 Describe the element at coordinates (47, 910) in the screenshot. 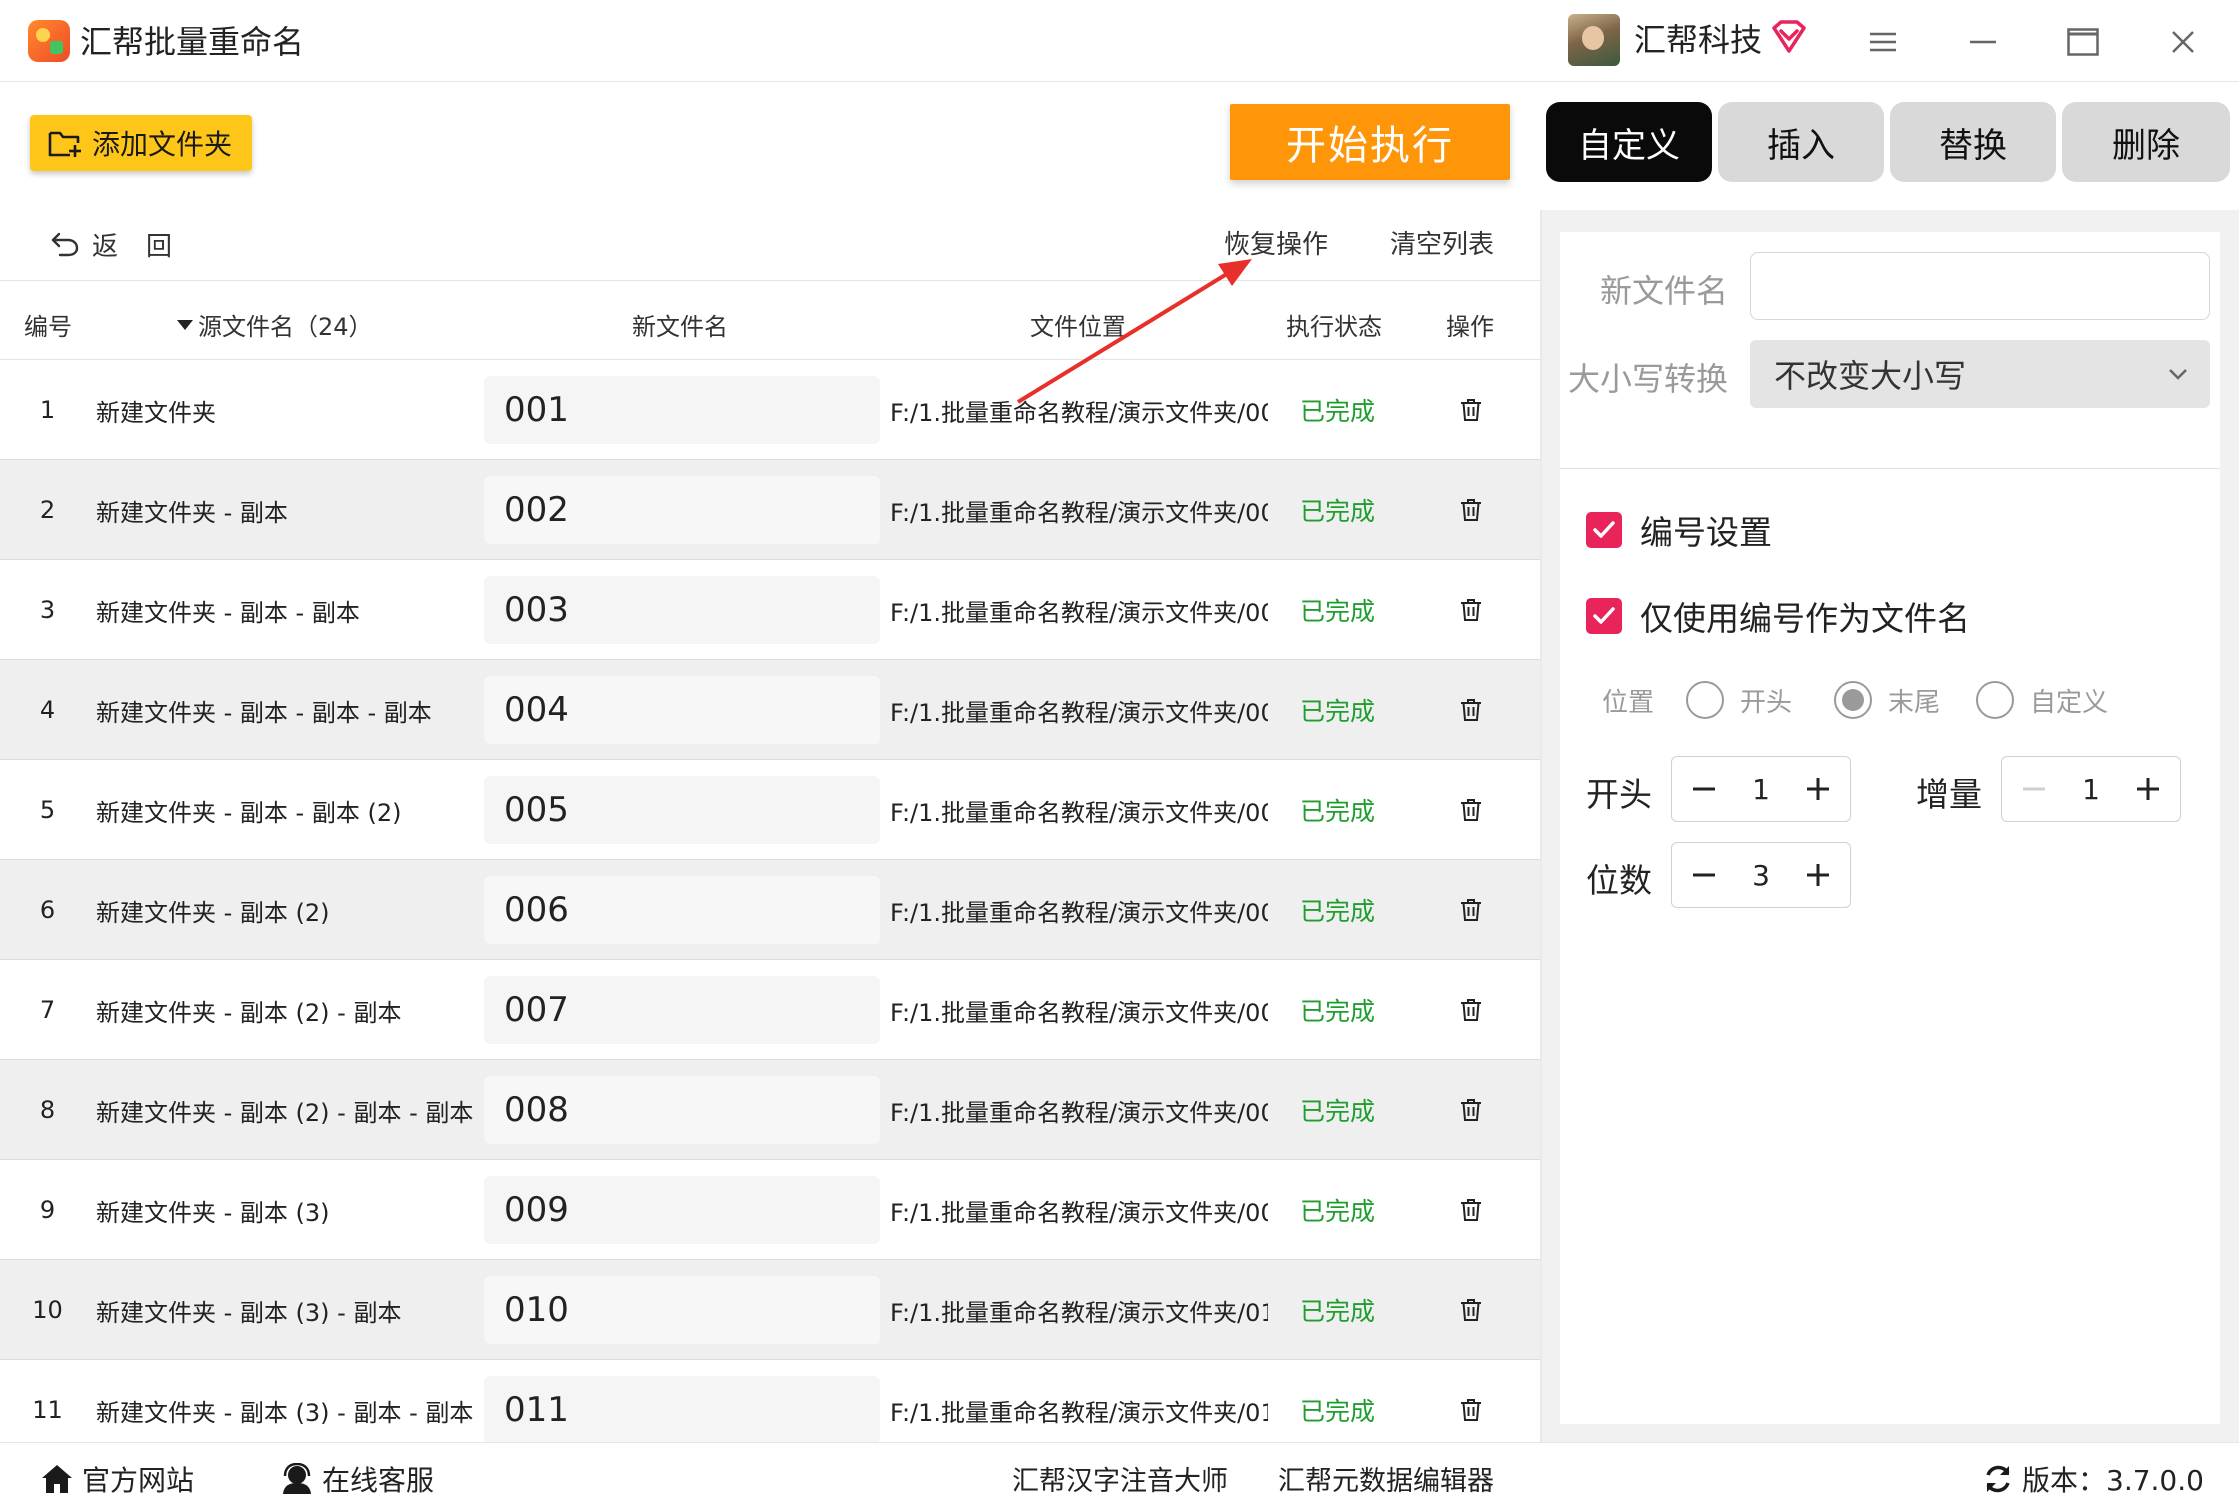

I see `row-number: 6` at that location.